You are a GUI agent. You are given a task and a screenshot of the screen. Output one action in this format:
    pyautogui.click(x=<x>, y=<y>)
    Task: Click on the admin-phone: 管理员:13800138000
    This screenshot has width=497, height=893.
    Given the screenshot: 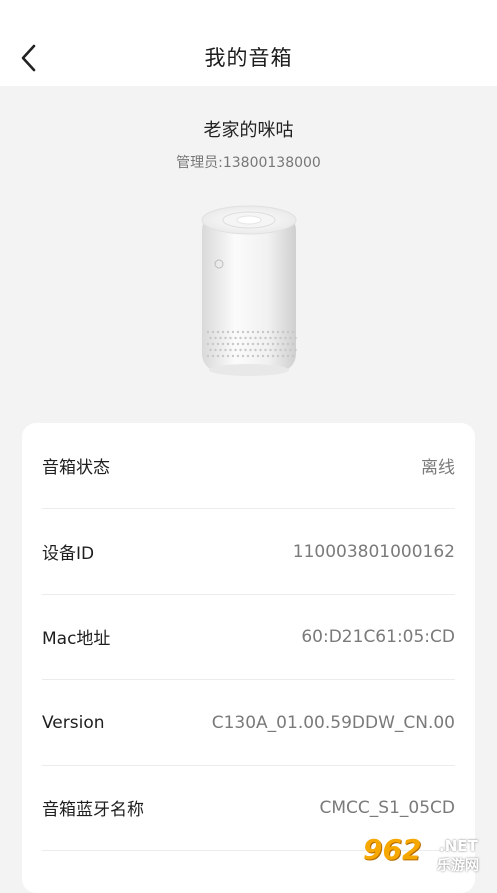 What is the action you would take?
    pyautogui.click(x=248, y=163)
    